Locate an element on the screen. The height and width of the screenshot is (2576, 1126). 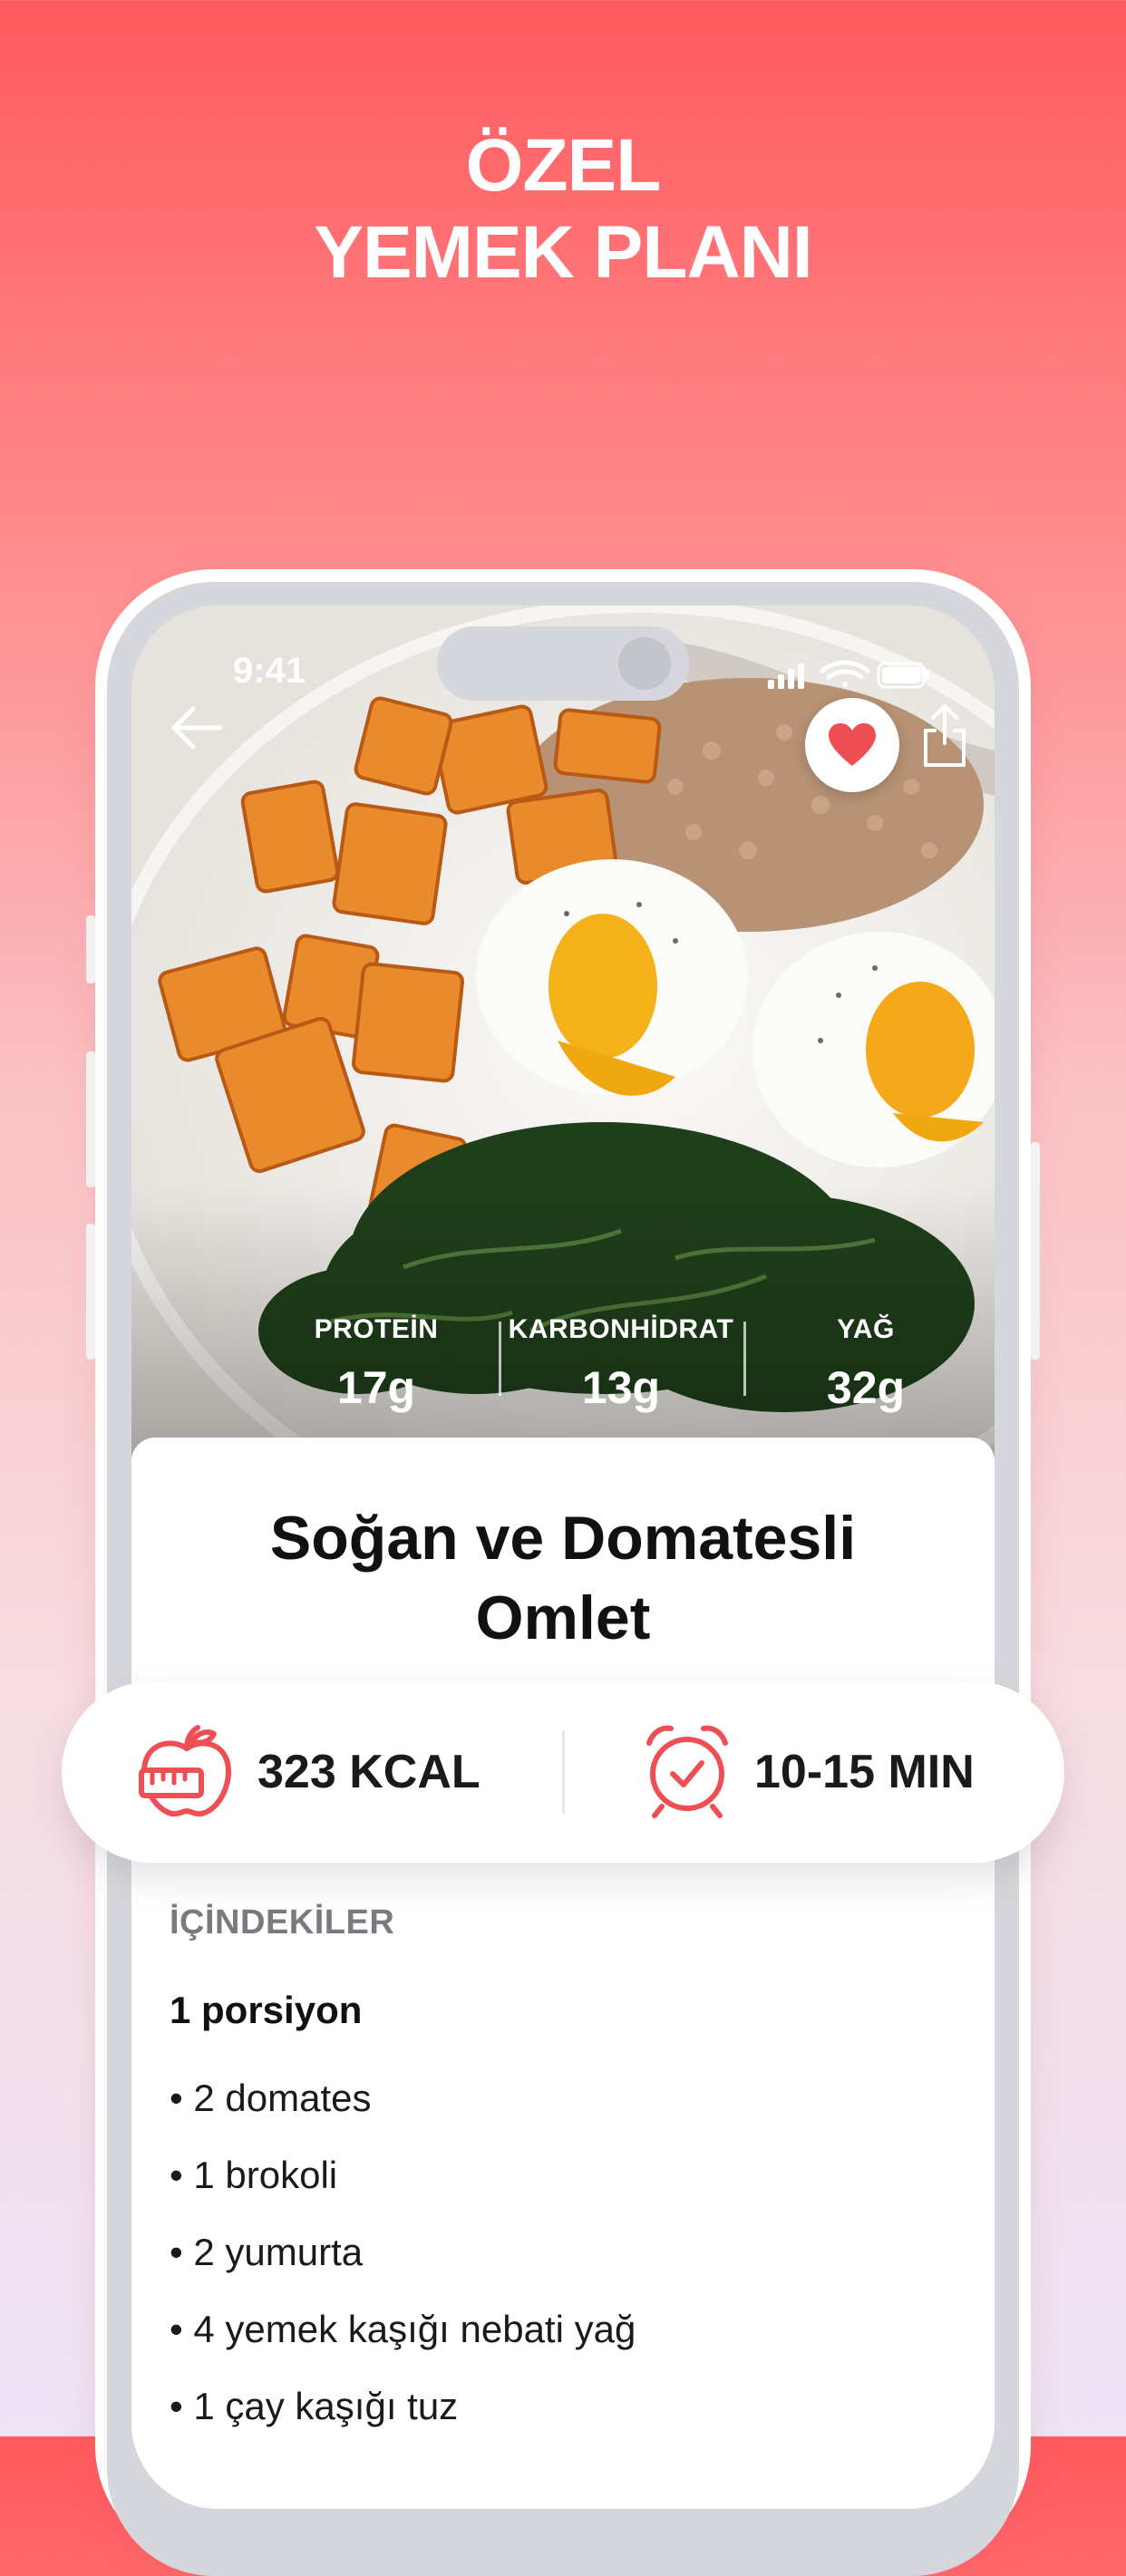
macro-value: 17g is located at coordinates (376, 1387).